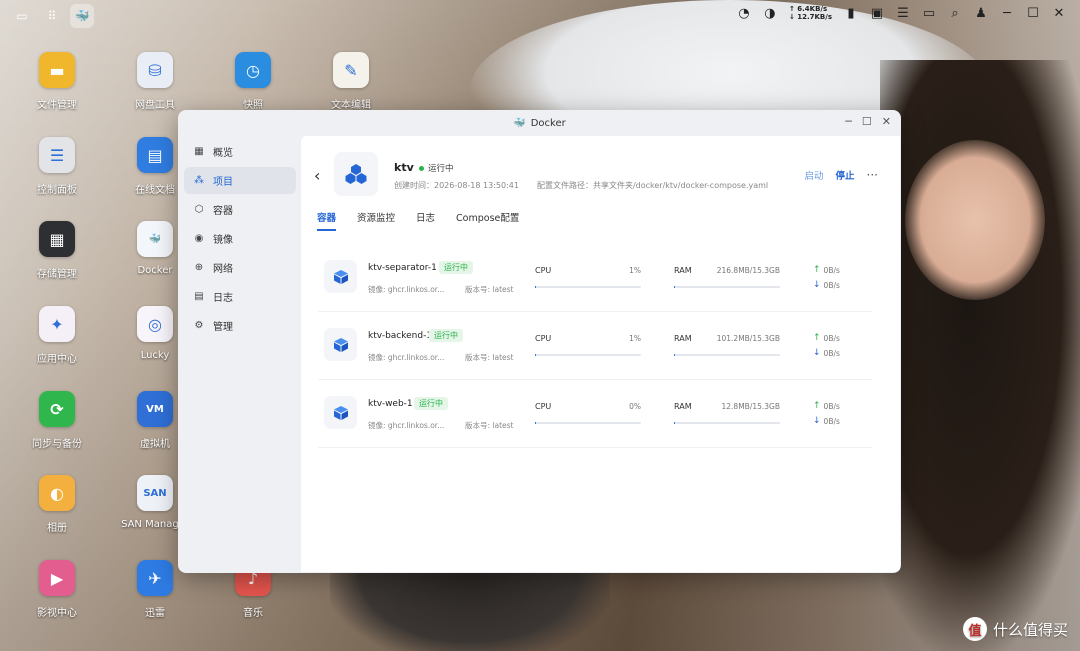 This screenshot has height=651, width=1080. What do you see at coordinates (240, 151) in the screenshot?
I see `sidebar-item-0: ▦ 概览` at bounding box center [240, 151].